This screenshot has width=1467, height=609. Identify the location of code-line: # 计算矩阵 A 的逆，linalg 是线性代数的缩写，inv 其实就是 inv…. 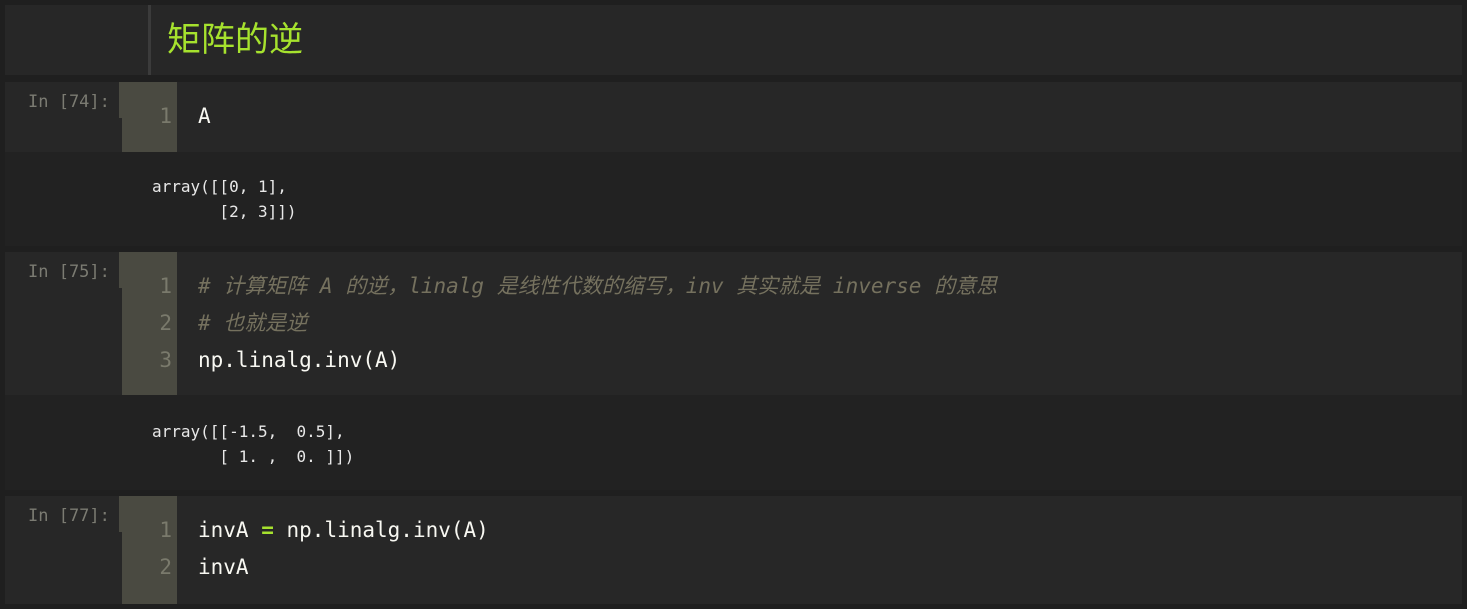
(819, 286).